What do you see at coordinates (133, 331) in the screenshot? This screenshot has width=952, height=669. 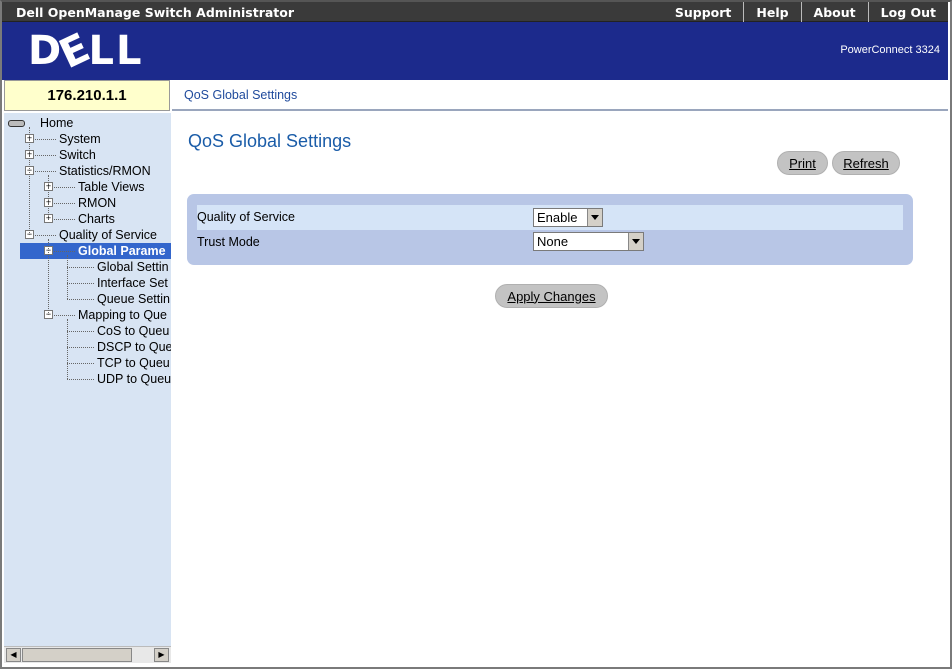 I see `tree-item-label: CoS to Queu` at bounding box center [133, 331].